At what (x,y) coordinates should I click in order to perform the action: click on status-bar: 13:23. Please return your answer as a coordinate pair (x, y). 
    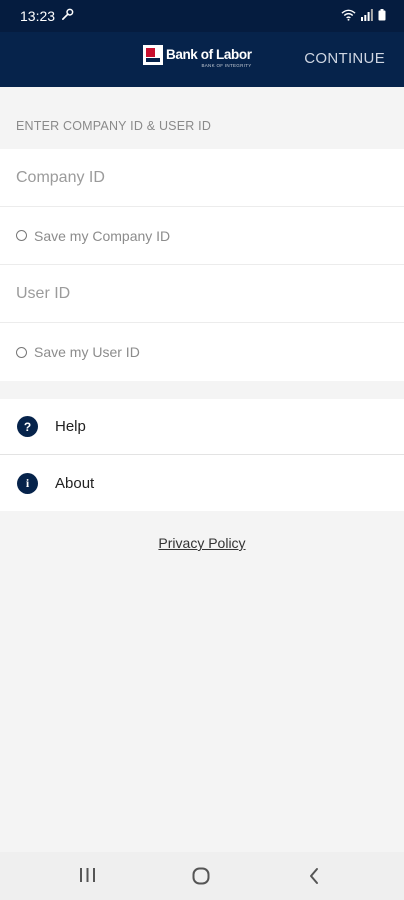
    Looking at the image, I should click on (202, 16).